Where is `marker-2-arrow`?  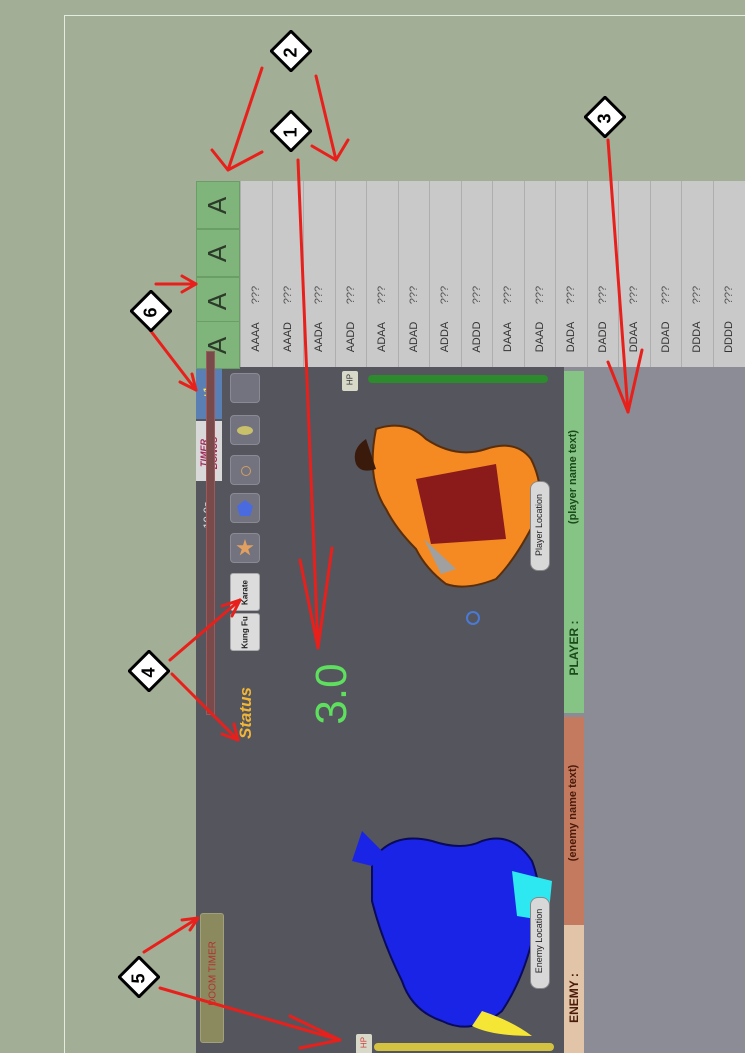
marker-2-arrow is located at coordinates (326, 118).